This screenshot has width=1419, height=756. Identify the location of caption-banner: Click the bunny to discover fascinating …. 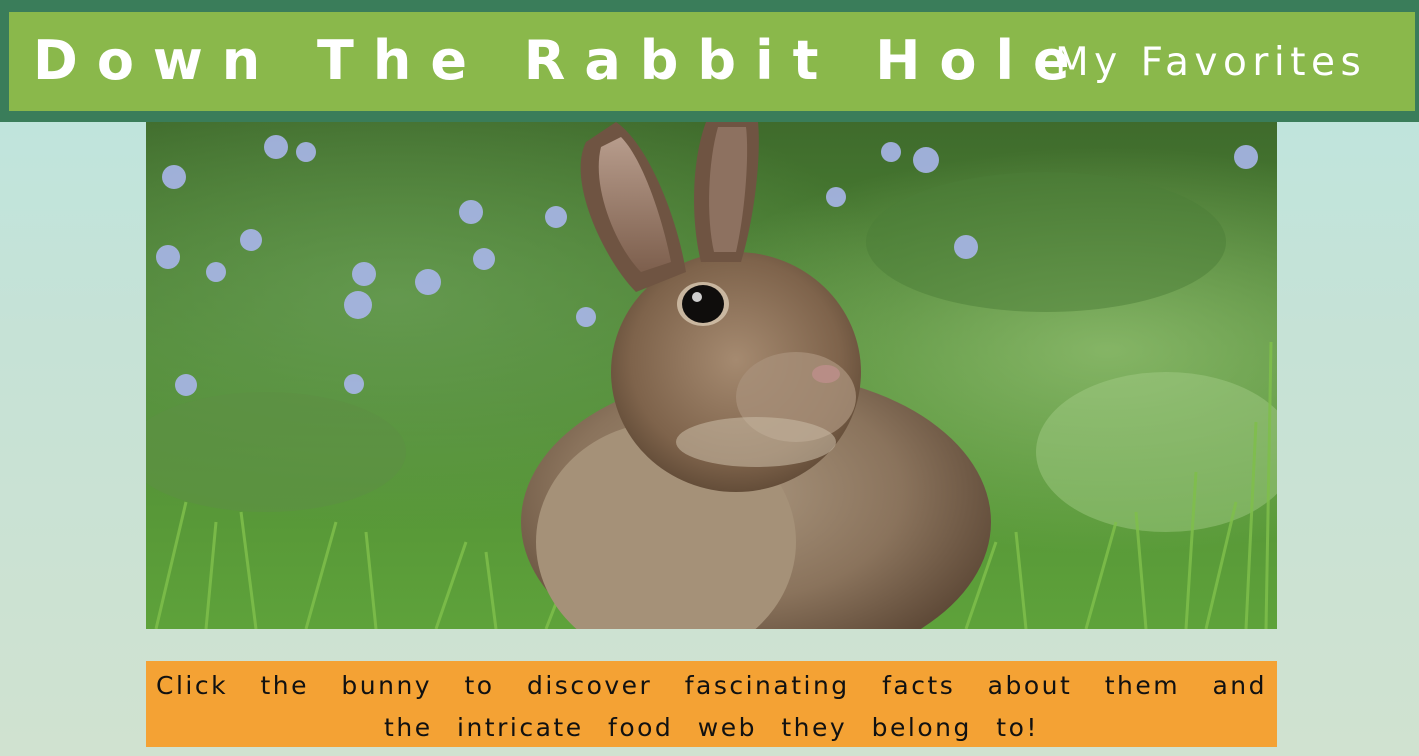
(711, 704).